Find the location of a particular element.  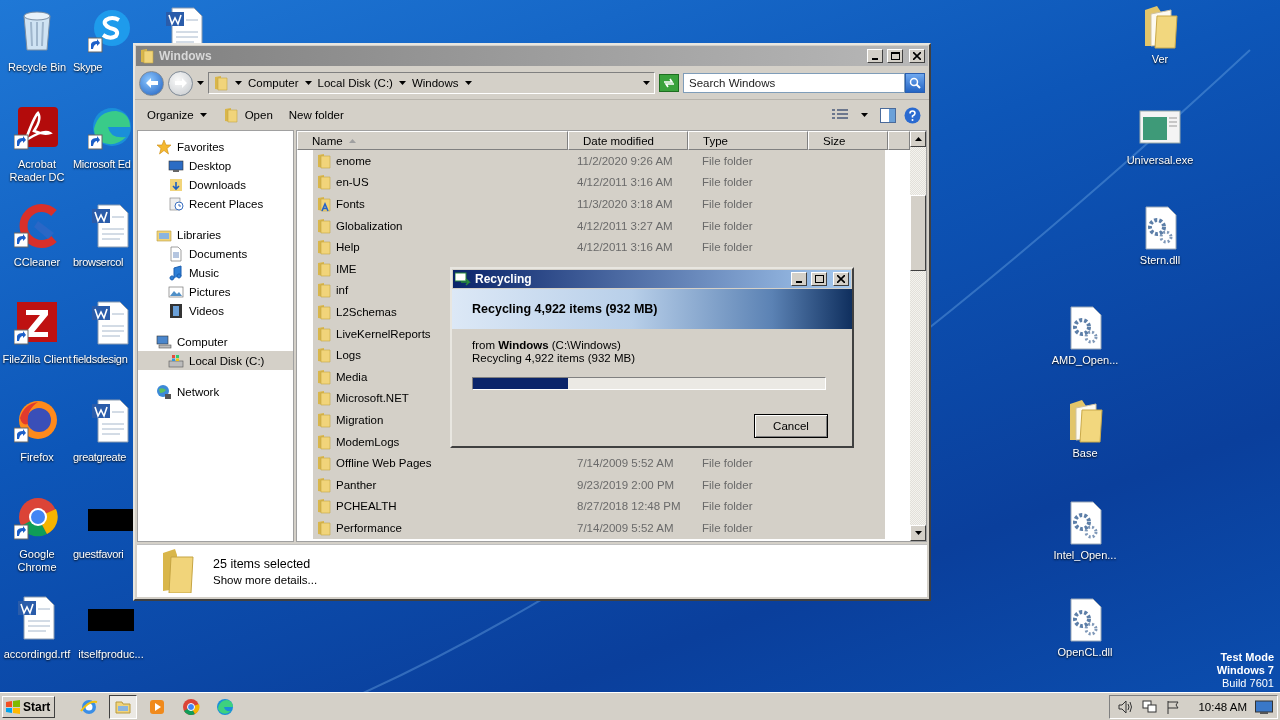

date-cell-text: 4/12/2011 3:27 AM is located at coordinates (625, 225).